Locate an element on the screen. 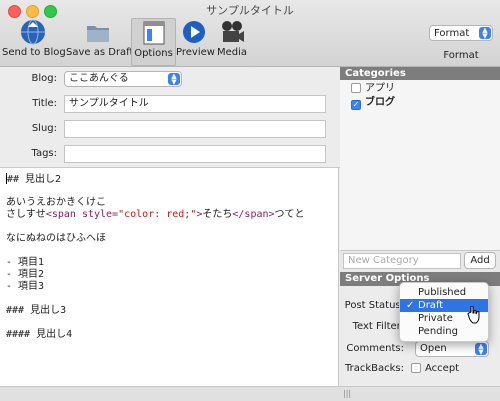 The height and width of the screenshot is (401, 500). globe-upload-icon is located at coordinates (33, 32).